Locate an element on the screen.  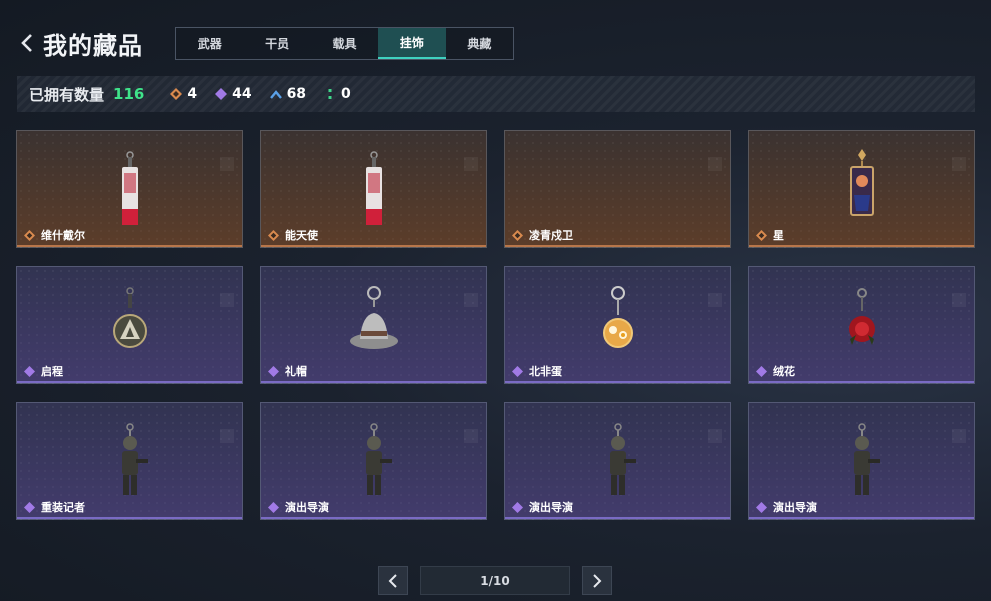
charm-card: 星 is located at coordinates (861, 189).